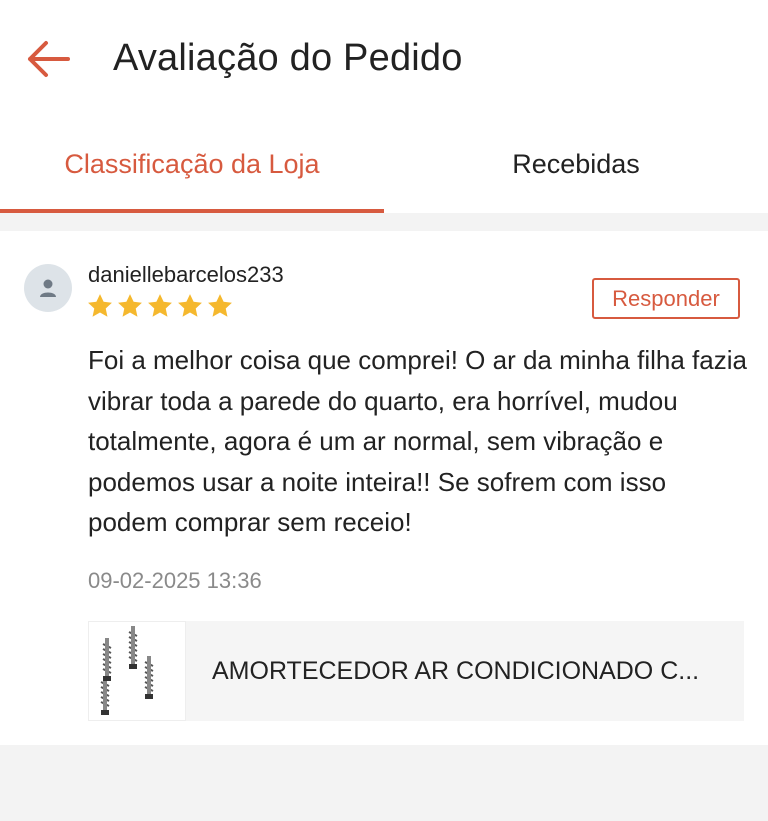  I want to click on page-title: Avaliação do Pedido, so click(288, 58).